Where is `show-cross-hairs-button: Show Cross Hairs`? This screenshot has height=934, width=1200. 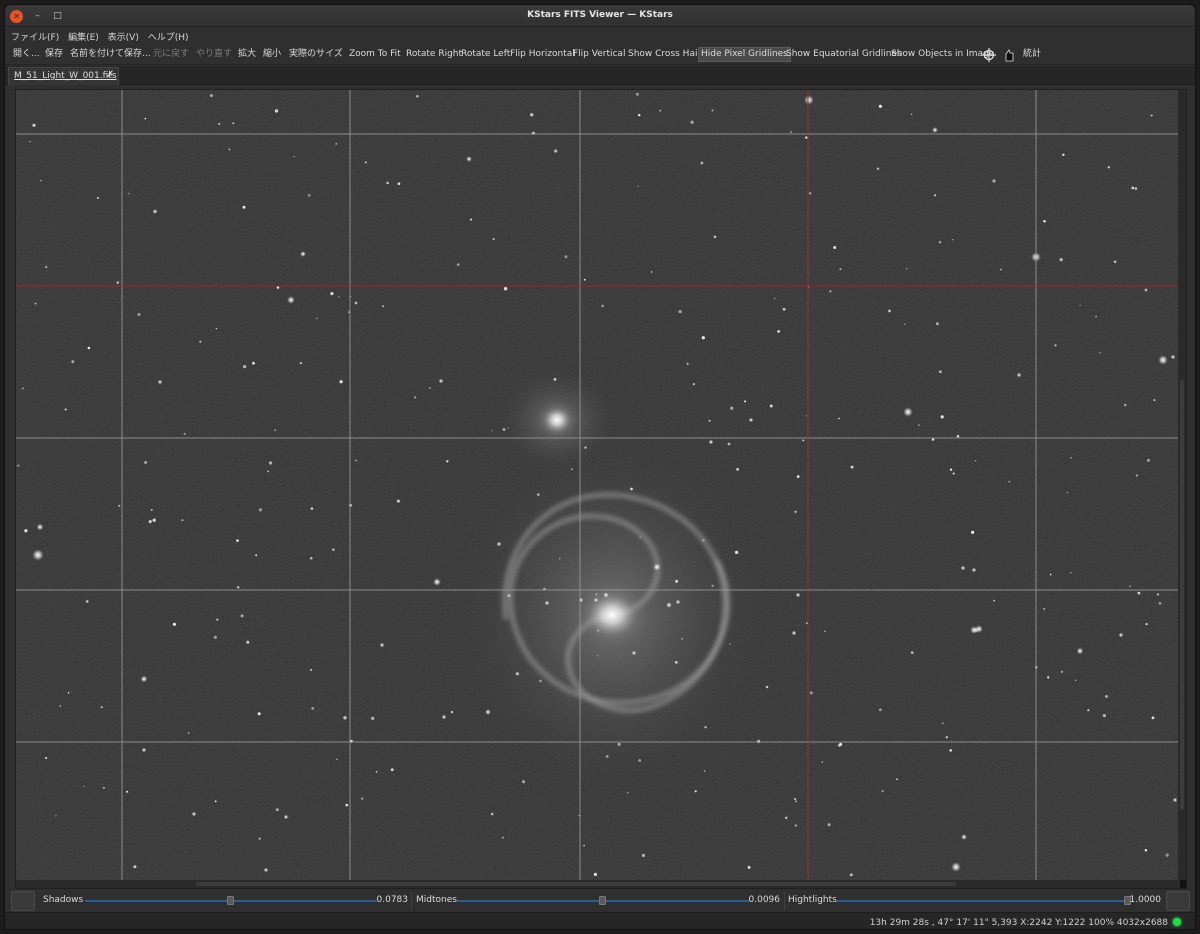 show-cross-hairs-button: Show Cross Hairs is located at coordinates (667, 54).